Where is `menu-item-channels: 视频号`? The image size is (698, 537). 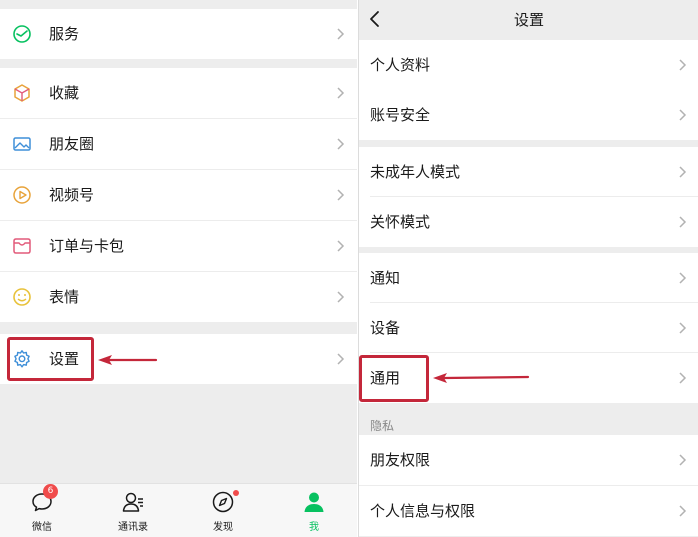
menu-item-channels: 视频号 is located at coordinates (178, 195).